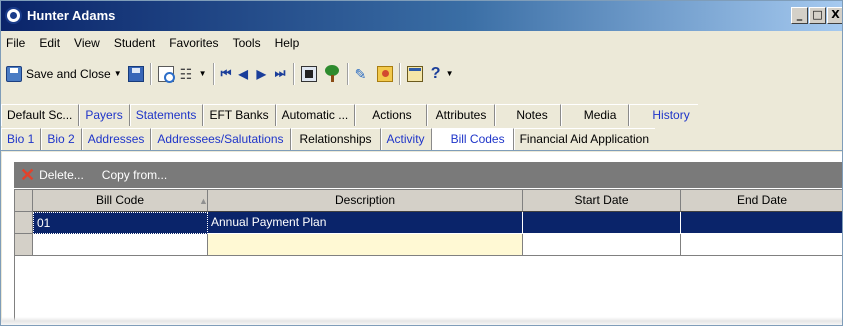 This screenshot has width=843, height=326. Describe the element at coordinates (221, 139) in the screenshot. I see `tab-addressees-salutations: Addressees/Salutations` at that location.